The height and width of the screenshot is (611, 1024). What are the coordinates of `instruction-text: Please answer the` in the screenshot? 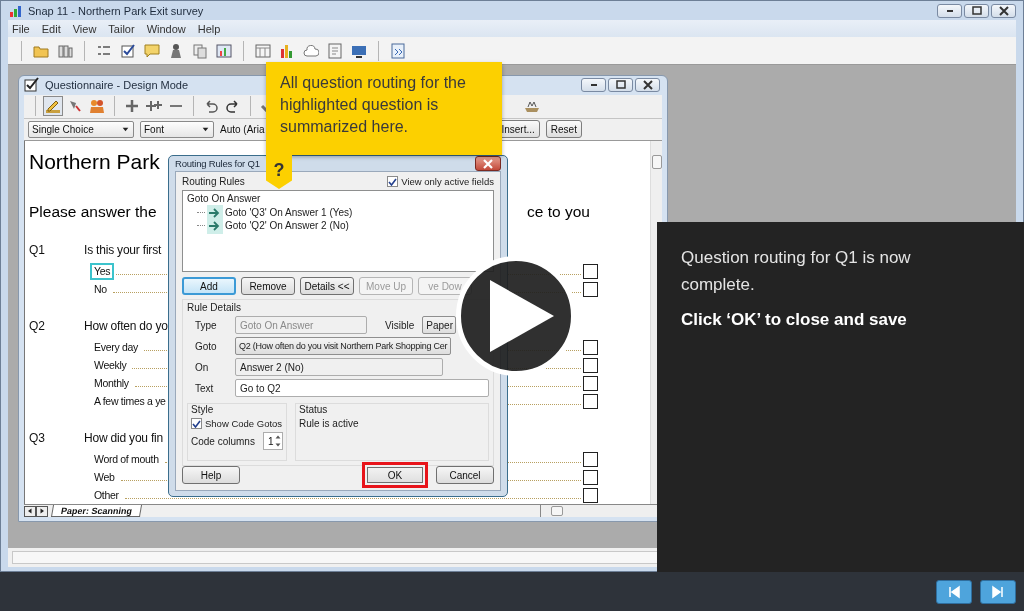 It's located at (93, 212).